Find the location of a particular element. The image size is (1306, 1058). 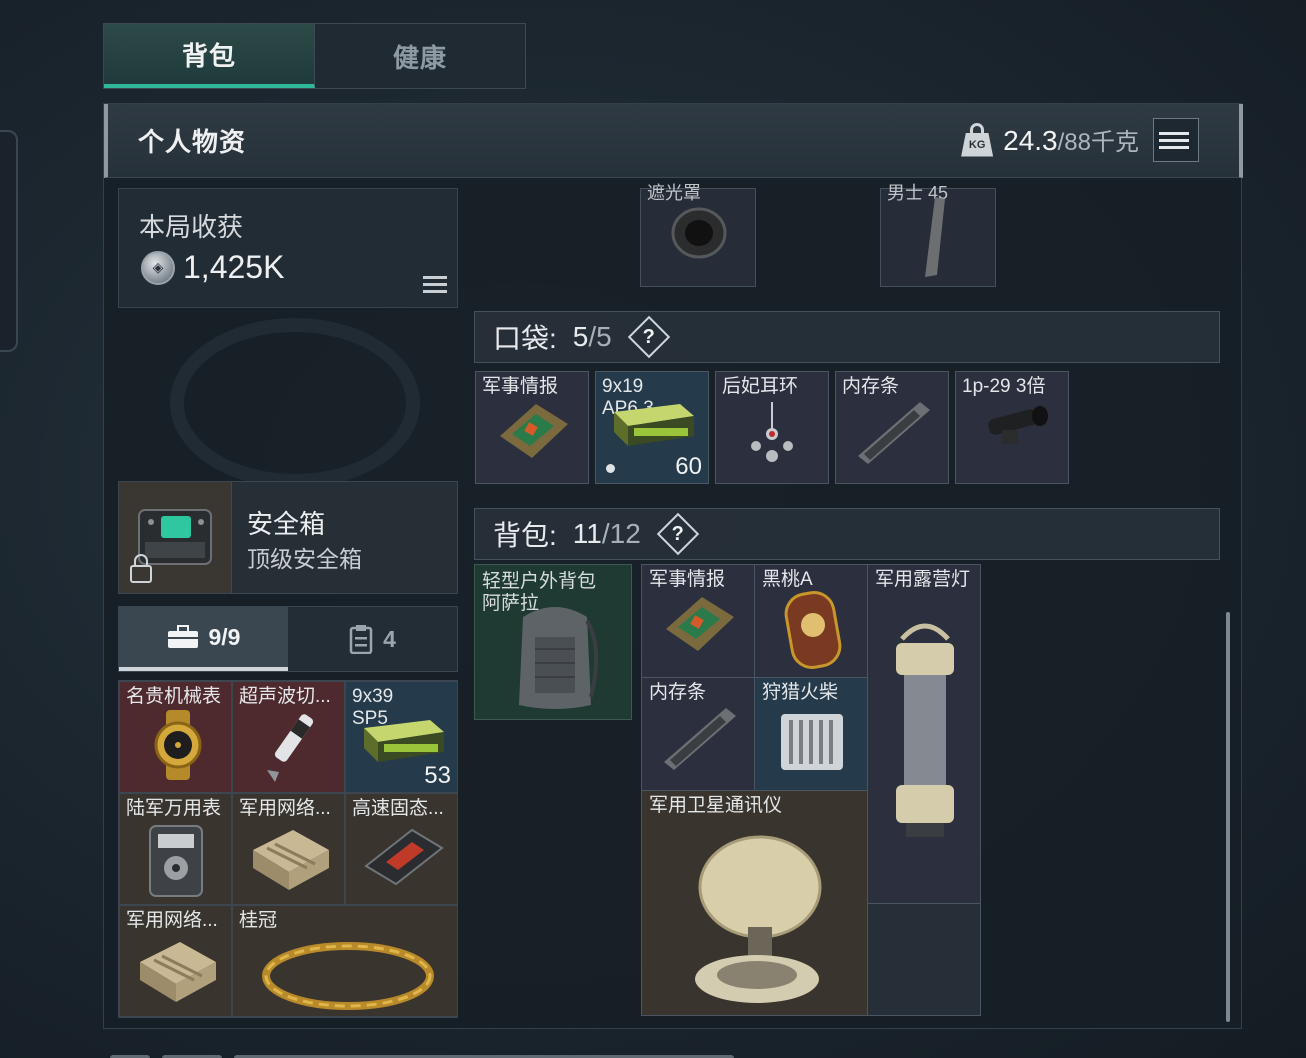

pocket-max: /5 is located at coordinates (600, 336).